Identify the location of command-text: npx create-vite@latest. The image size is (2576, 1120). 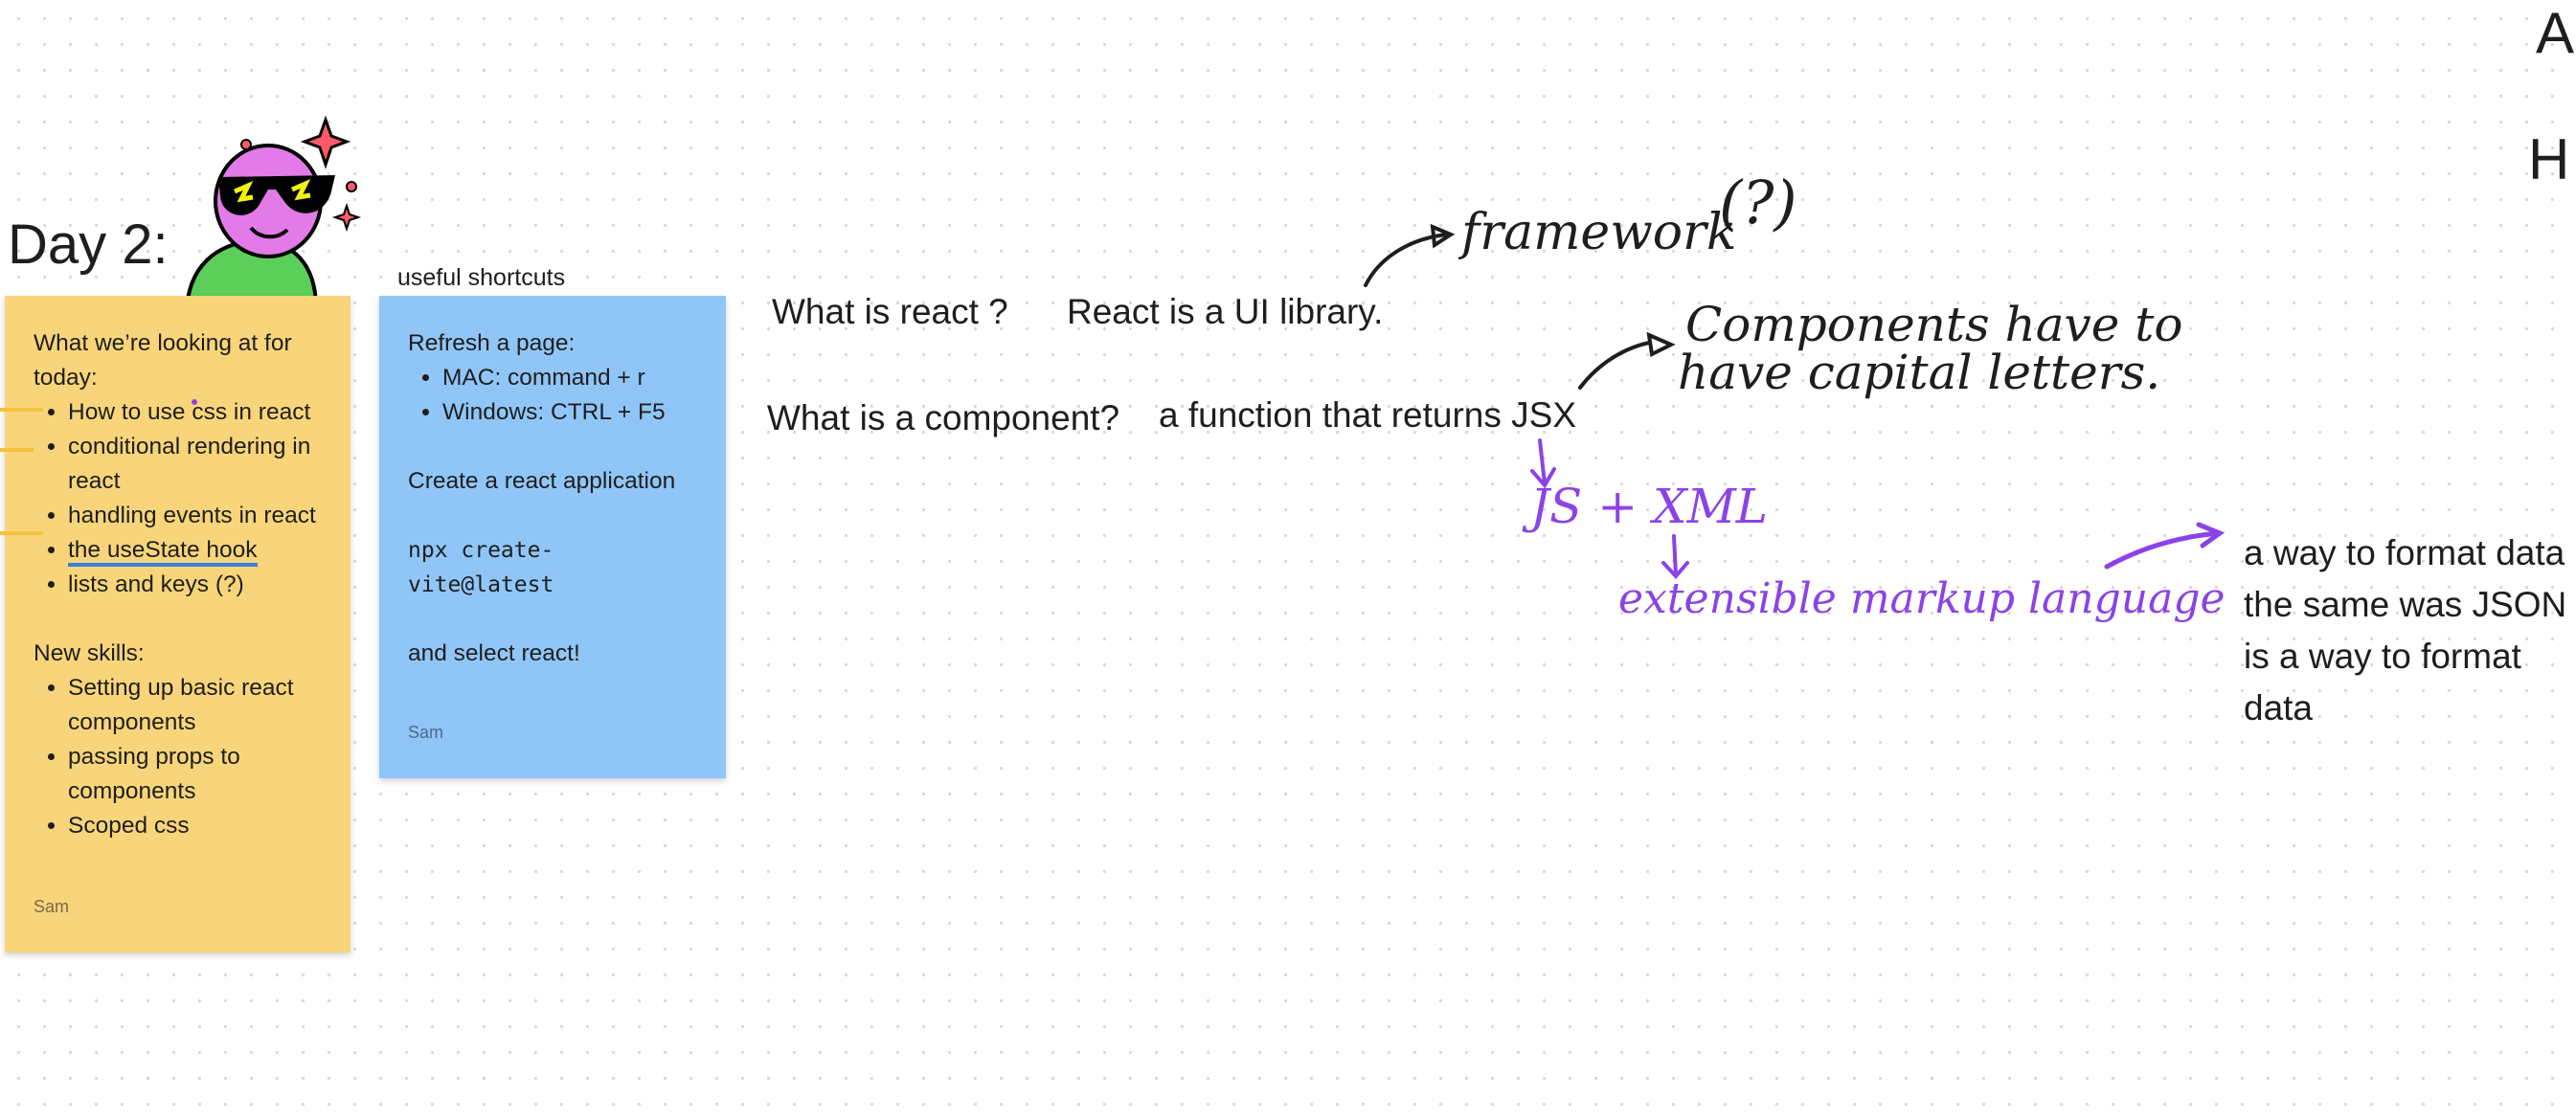
(481, 567).